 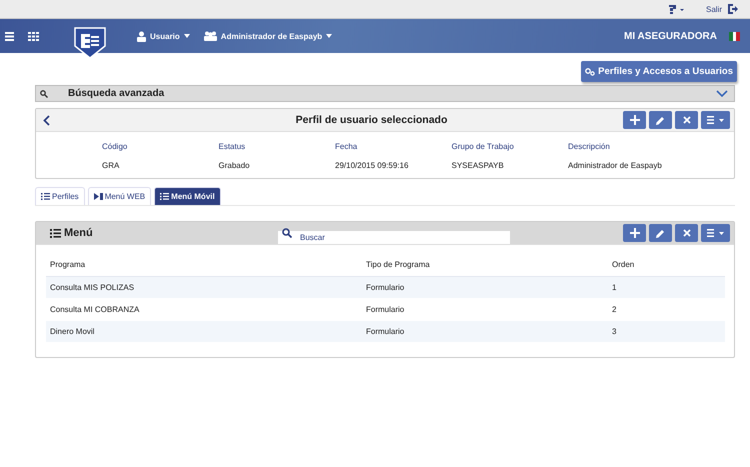 I want to click on logout-icon, so click(x=733, y=9).